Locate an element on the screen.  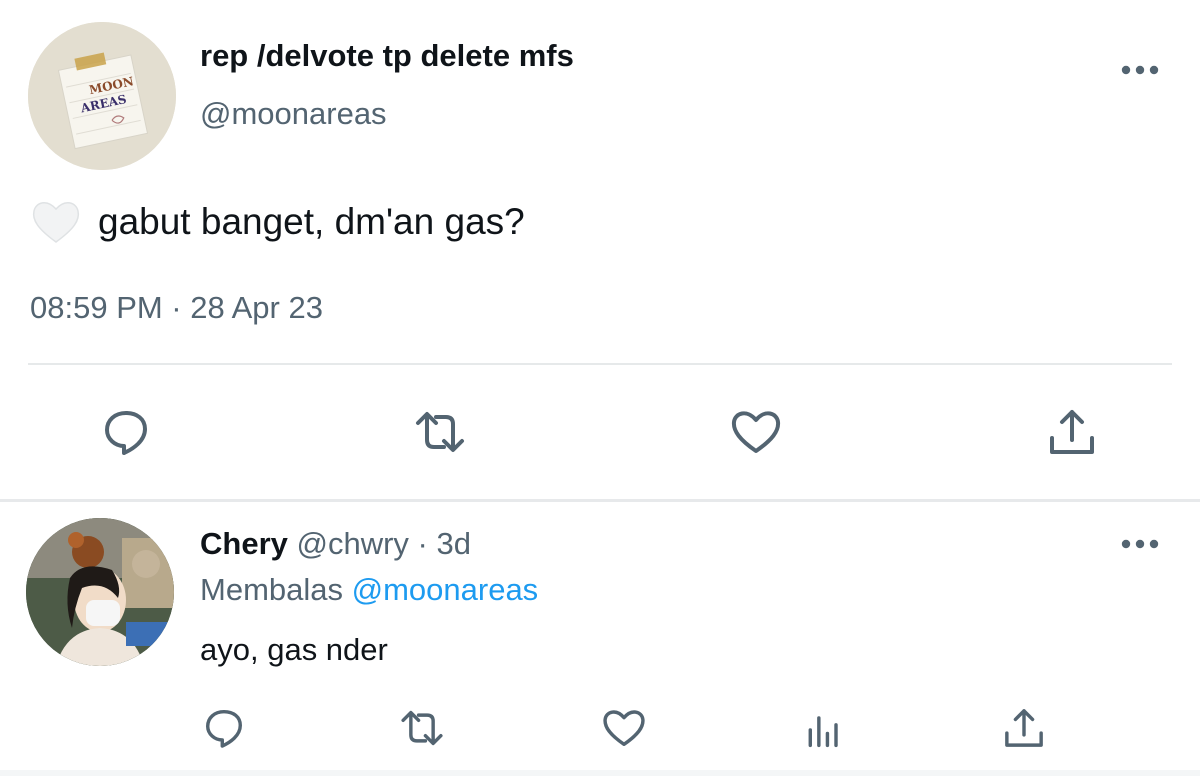
tweet-text: gabut banget, dm'an gas? is located at coordinates (277, 222).